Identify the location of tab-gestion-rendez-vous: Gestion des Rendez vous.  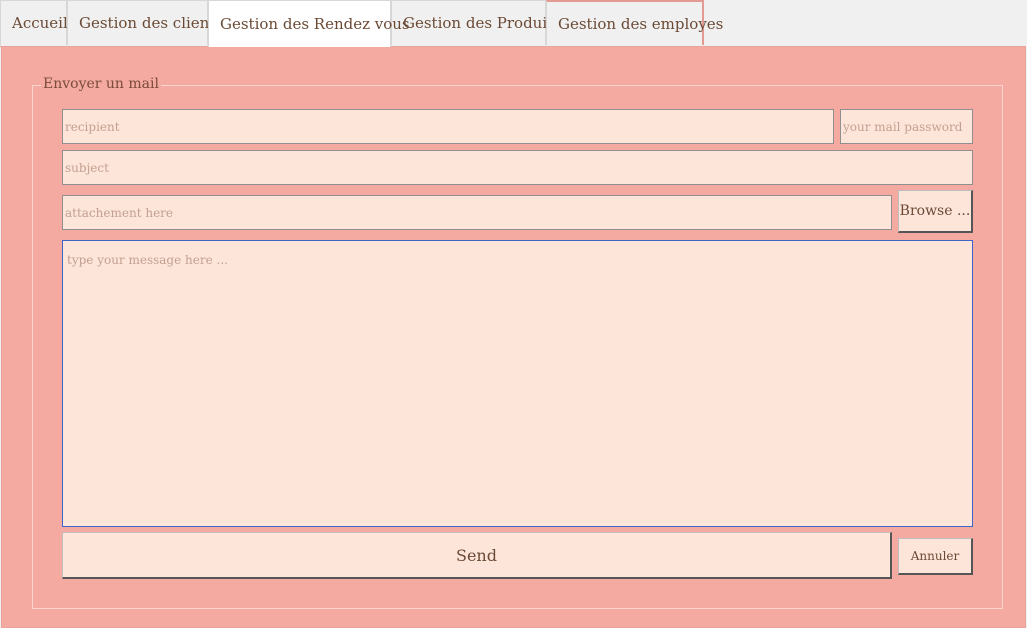
(309, 23).